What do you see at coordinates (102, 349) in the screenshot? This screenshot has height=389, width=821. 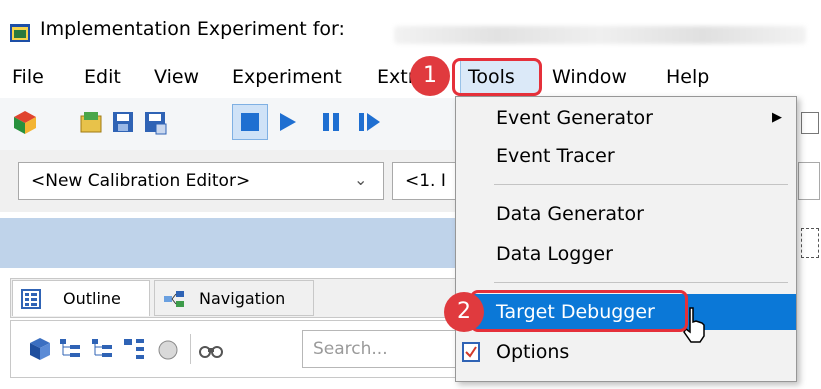 I see `tree-collapse-icon` at bounding box center [102, 349].